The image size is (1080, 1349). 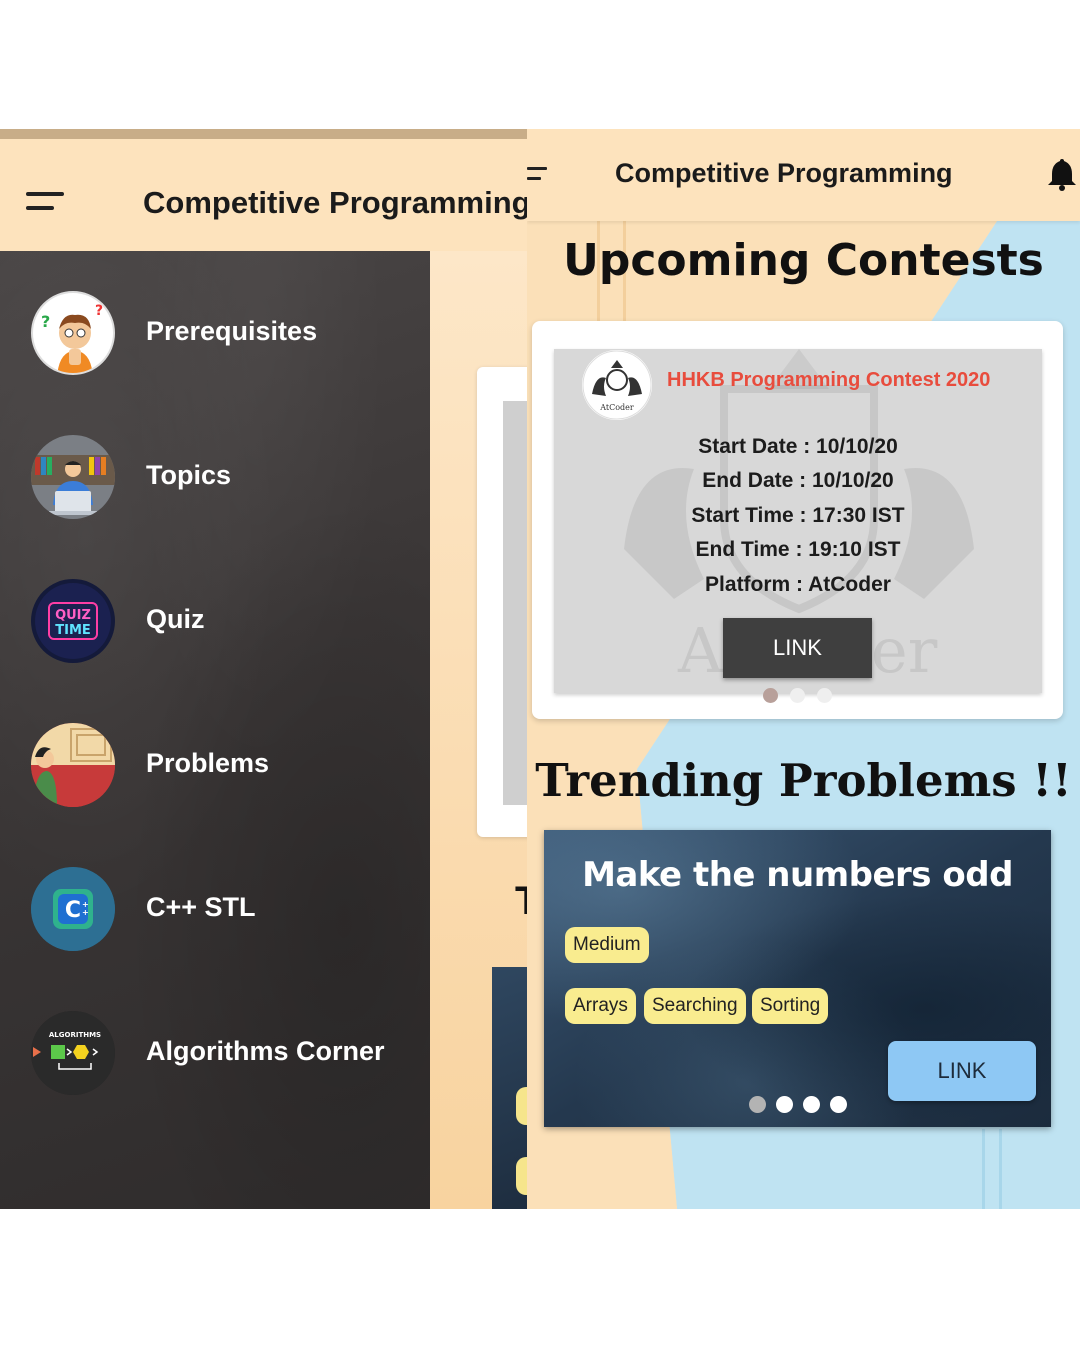 I want to click on contest-platform: Platform : AtCoder, so click(x=798, y=584).